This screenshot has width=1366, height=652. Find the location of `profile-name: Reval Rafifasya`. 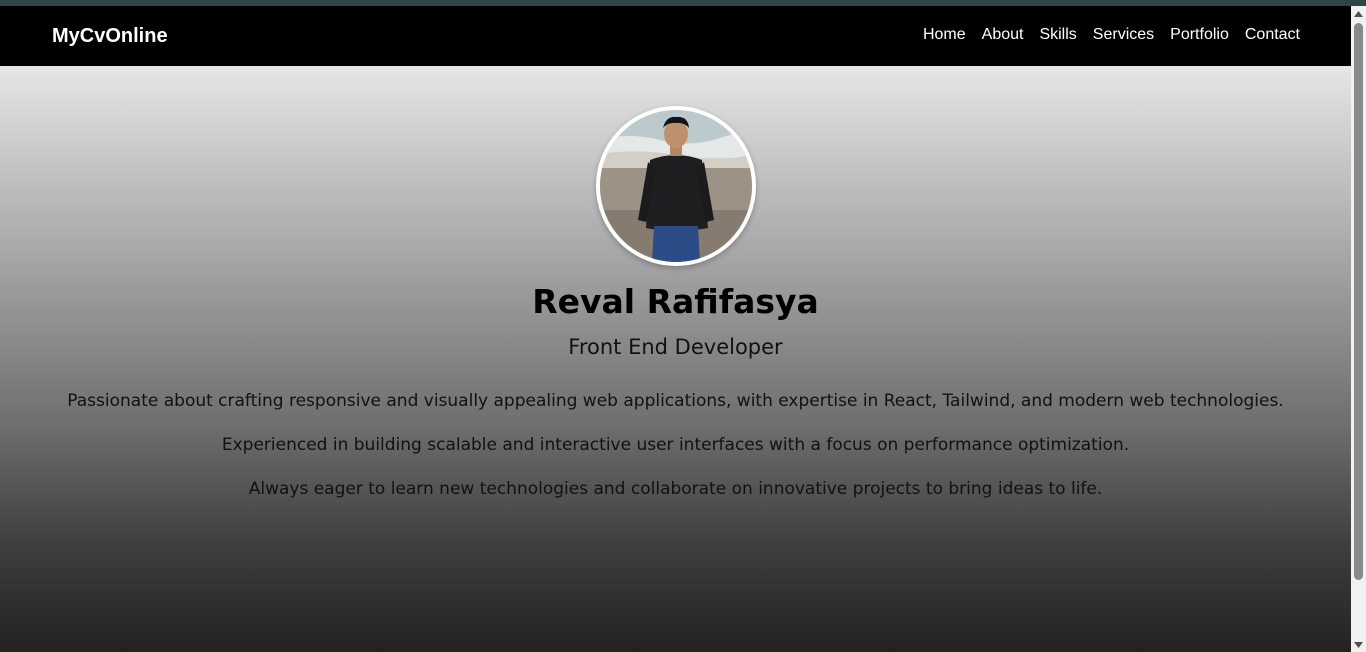

profile-name: Reval Rafifasya is located at coordinates (675, 301).